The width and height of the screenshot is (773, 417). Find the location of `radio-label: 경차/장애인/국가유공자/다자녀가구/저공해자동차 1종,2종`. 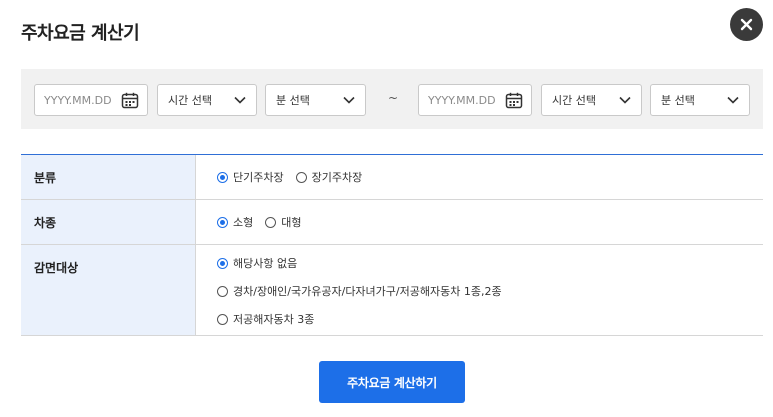

radio-label: 경차/장애인/국가유공자/다자녀가구/저공해자동차 1종,2종 is located at coordinates (367, 291).